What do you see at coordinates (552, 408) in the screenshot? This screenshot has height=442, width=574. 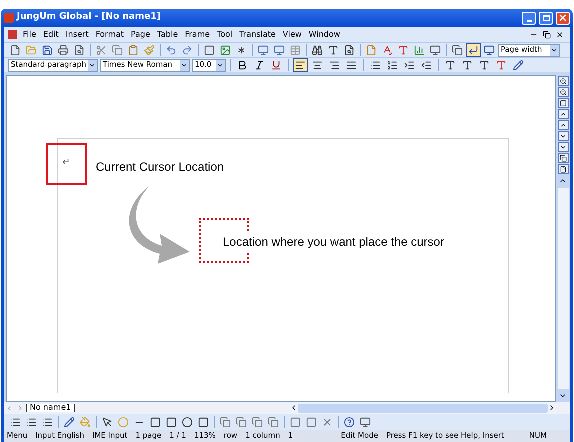 I see `scroll-right-icon` at bounding box center [552, 408].